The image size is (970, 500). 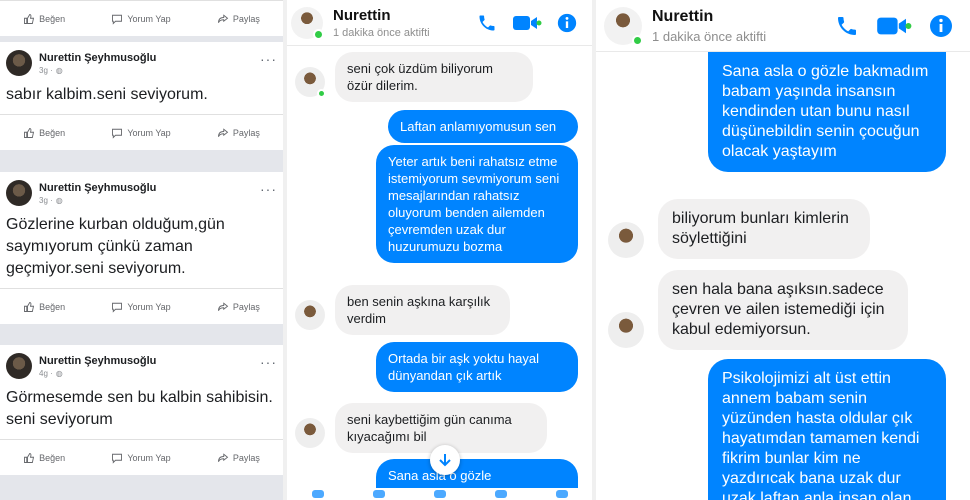 I want to click on emoji-icon, so click(x=561, y=494).